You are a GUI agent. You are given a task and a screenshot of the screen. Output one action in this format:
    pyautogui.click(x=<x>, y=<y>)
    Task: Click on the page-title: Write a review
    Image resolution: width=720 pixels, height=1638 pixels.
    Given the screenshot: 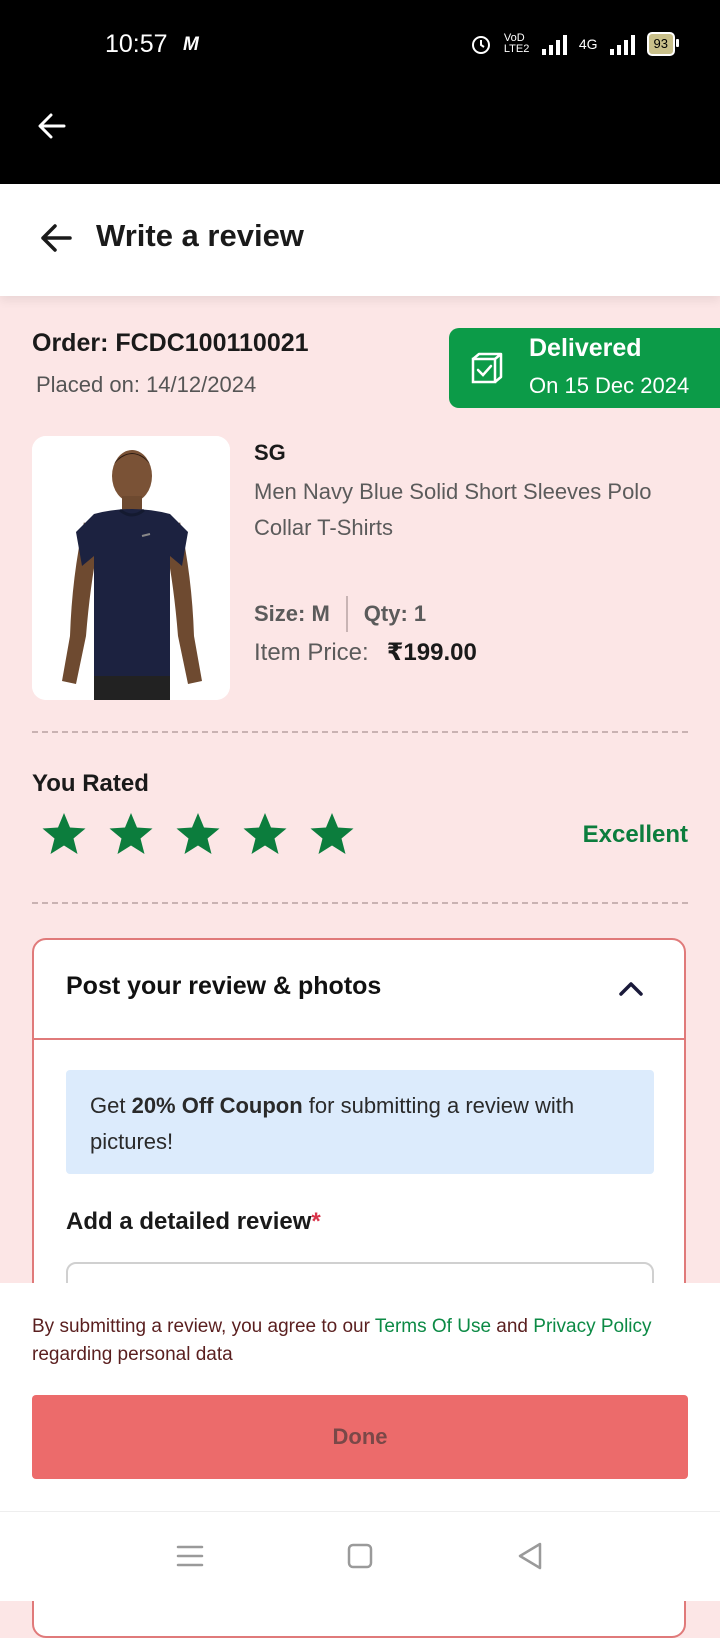 What is the action you would take?
    pyautogui.click(x=200, y=235)
    